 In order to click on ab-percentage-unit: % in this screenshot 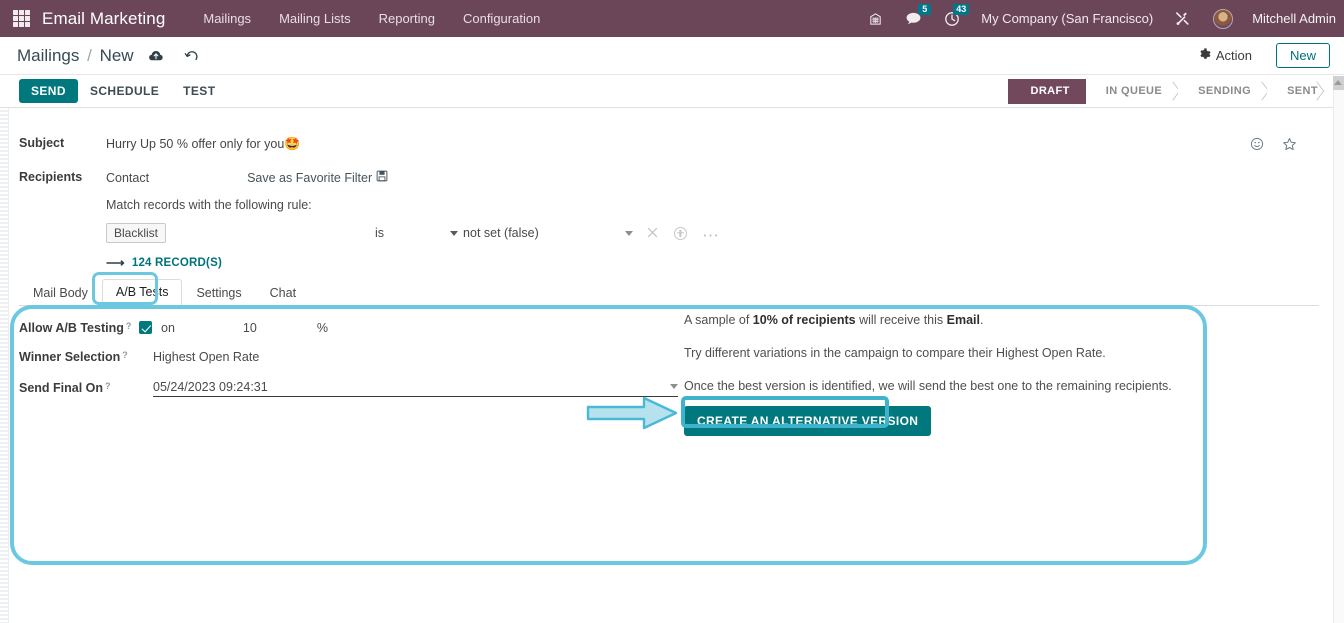, I will do `click(322, 327)`.